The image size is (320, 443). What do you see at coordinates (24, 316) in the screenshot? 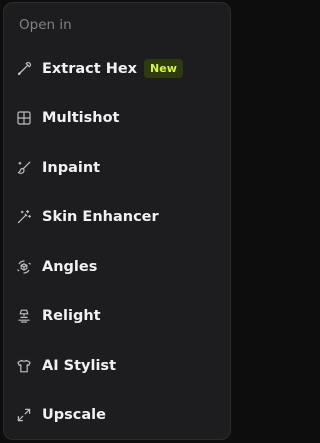
I see `lamp-icon` at bounding box center [24, 316].